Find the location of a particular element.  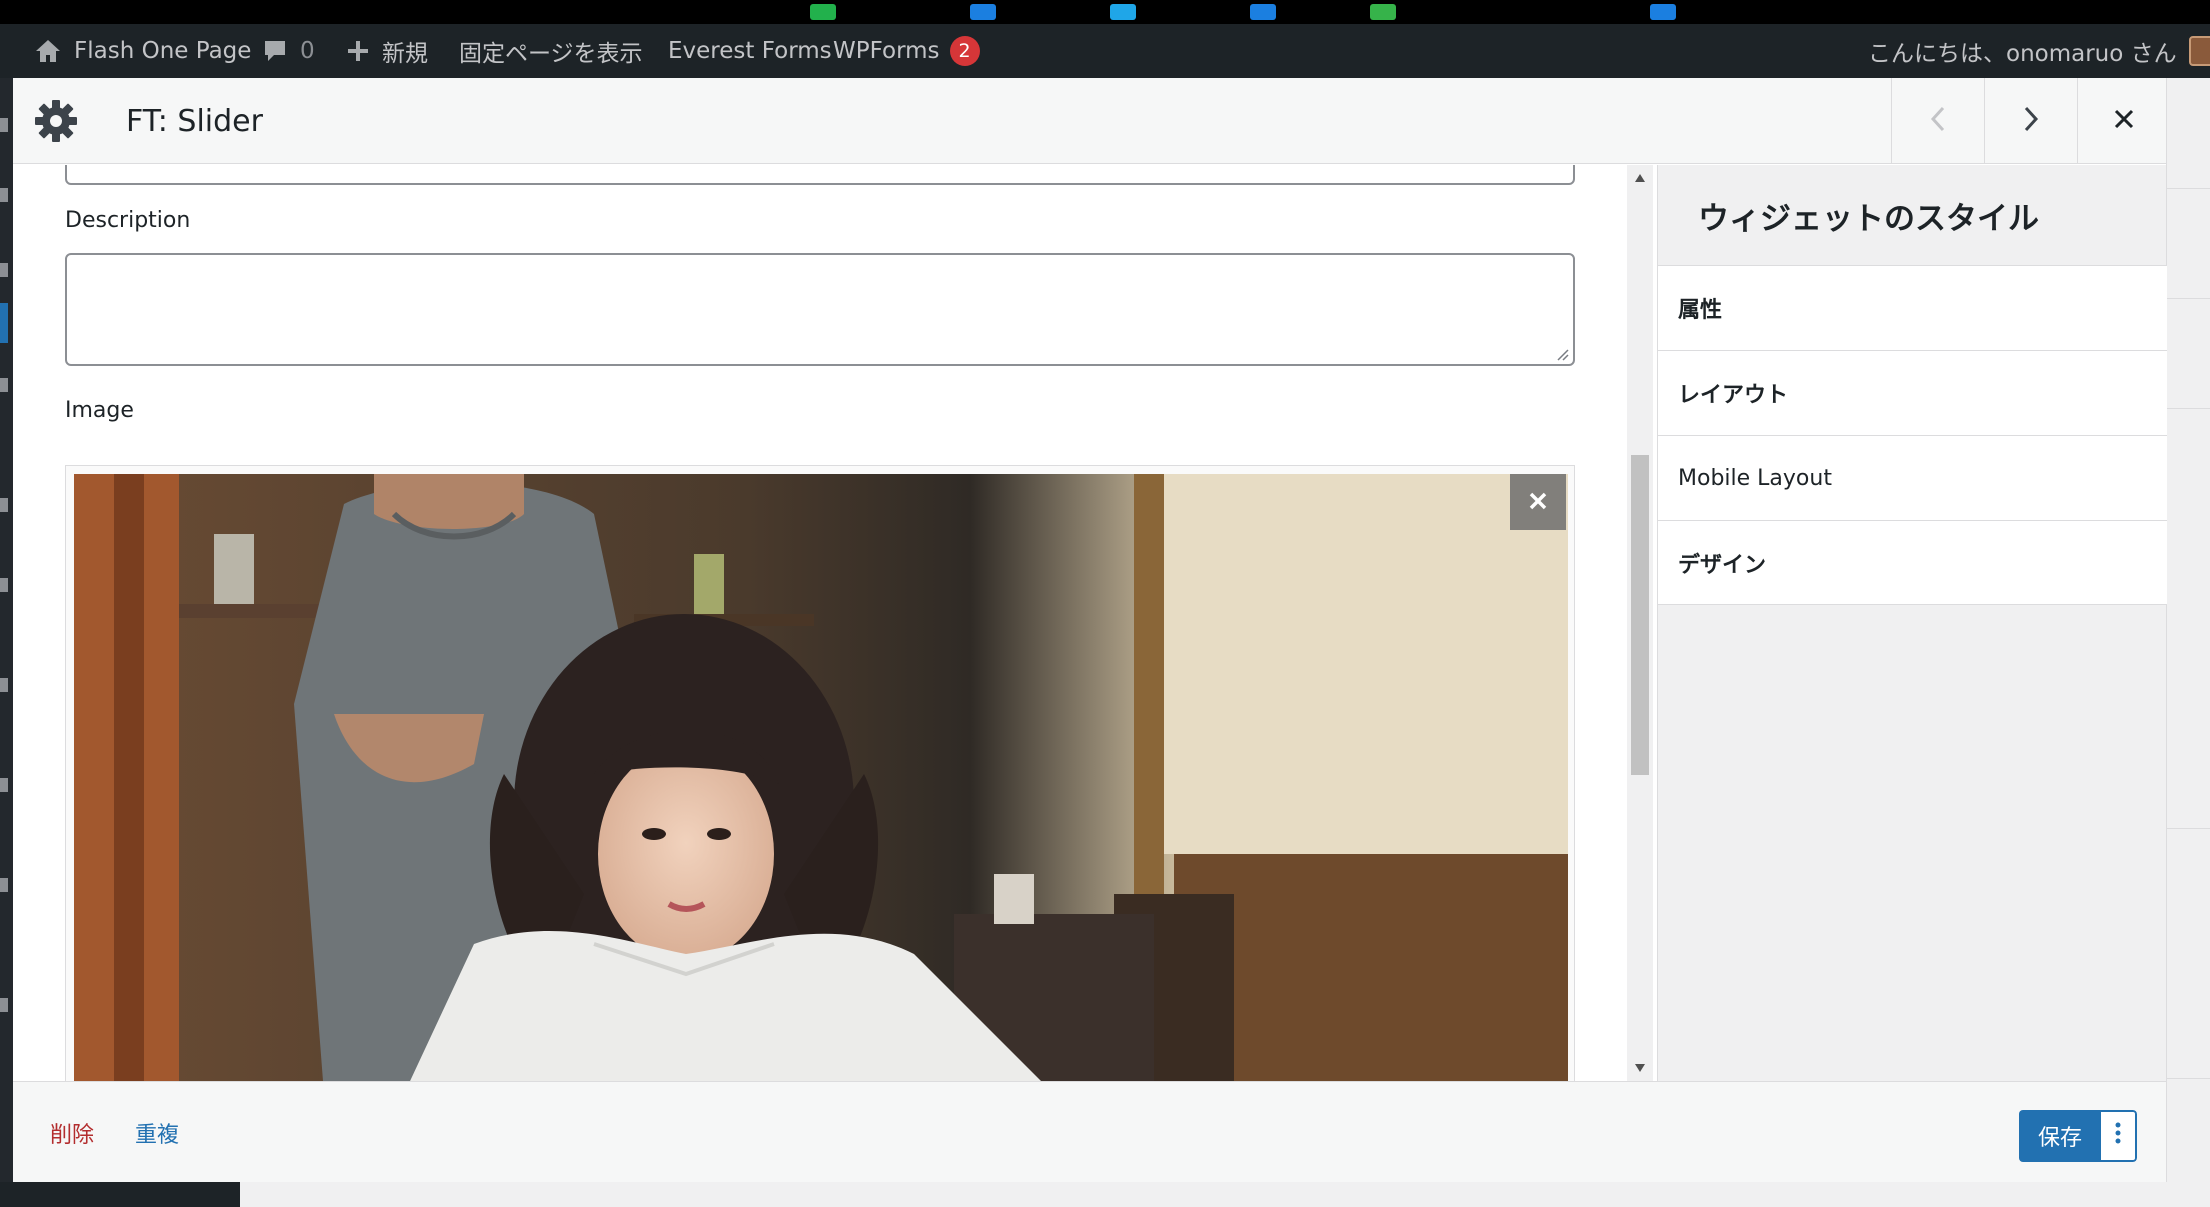

style-panel-heading: ウィジェットのスタイル is located at coordinates (1868, 218).